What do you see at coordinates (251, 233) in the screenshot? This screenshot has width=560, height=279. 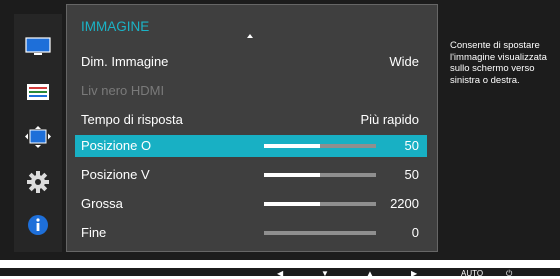 I see `menu-row-fine: Fine 0` at bounding box center [251, 233].